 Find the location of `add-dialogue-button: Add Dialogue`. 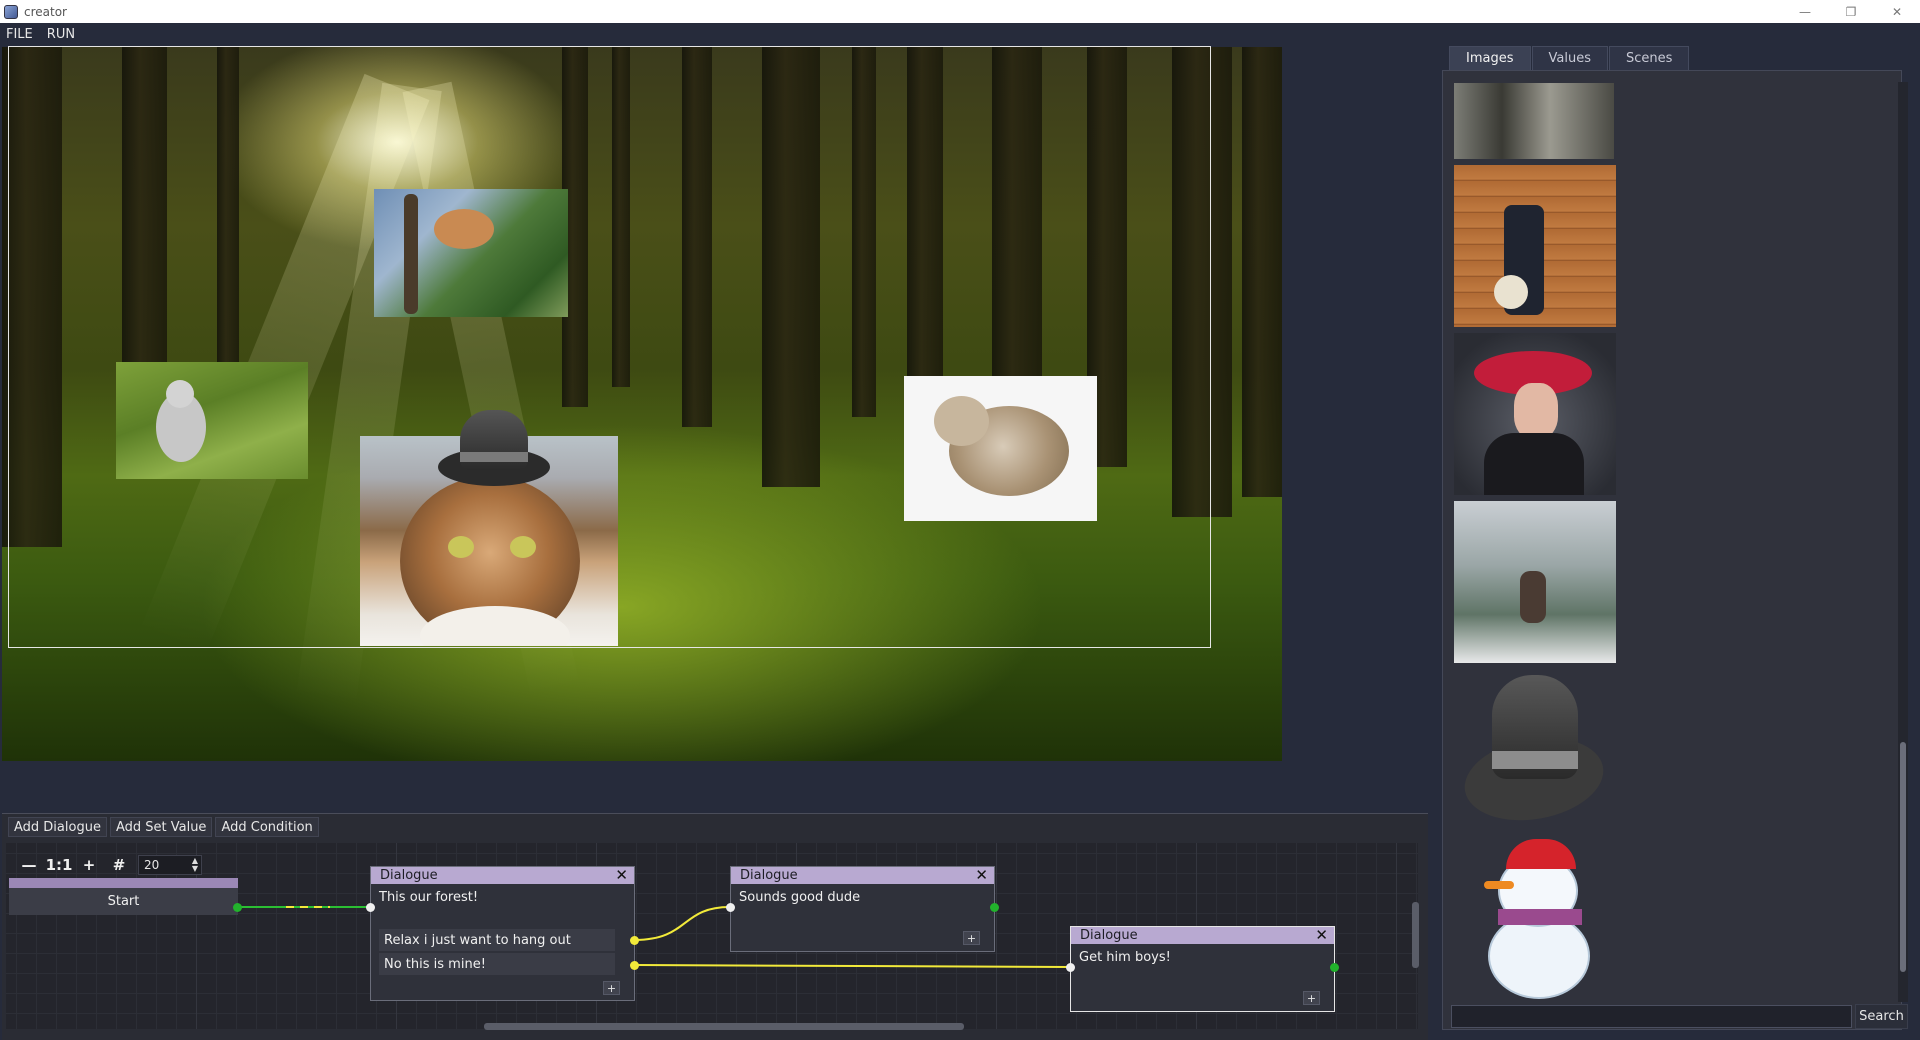

add-dialogue-button: Add Dialogue is located at coordinates (57, 827).